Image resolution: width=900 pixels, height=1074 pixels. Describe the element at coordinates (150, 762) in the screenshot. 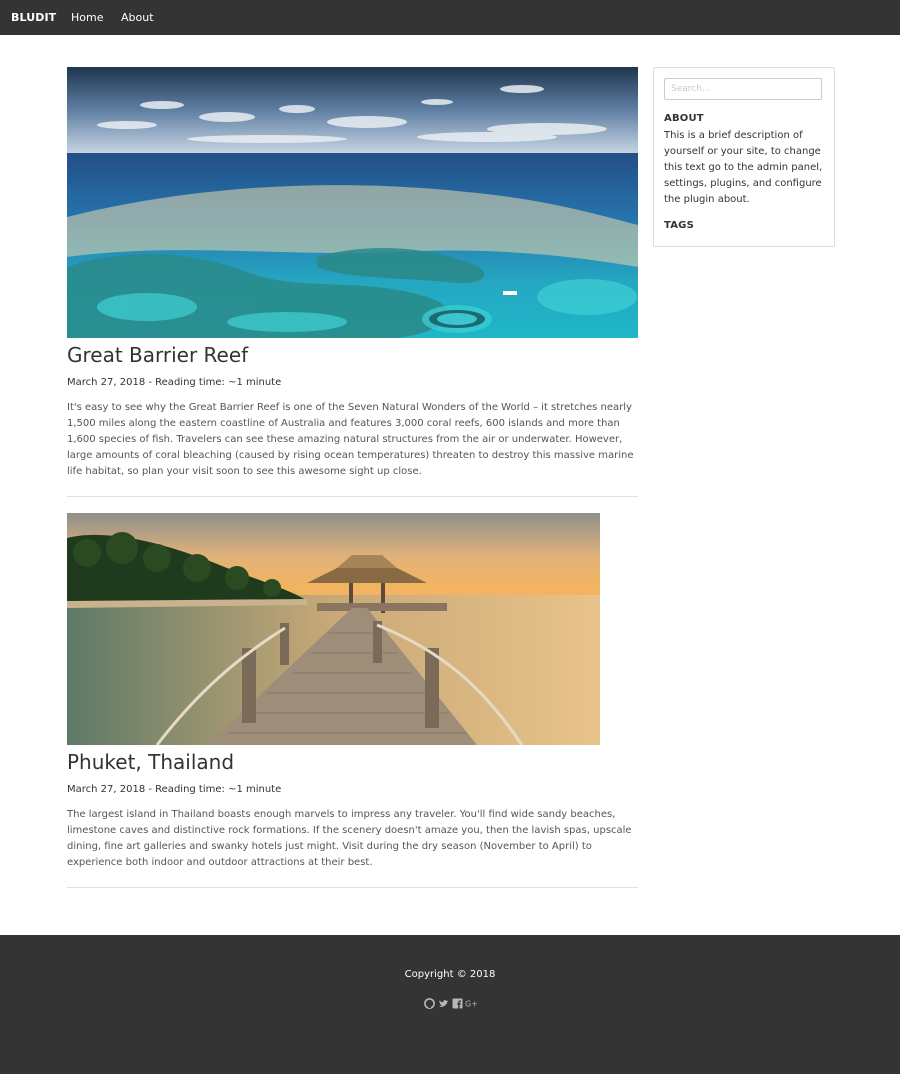

I see `post-title: Phuket, Thailand` at that location.